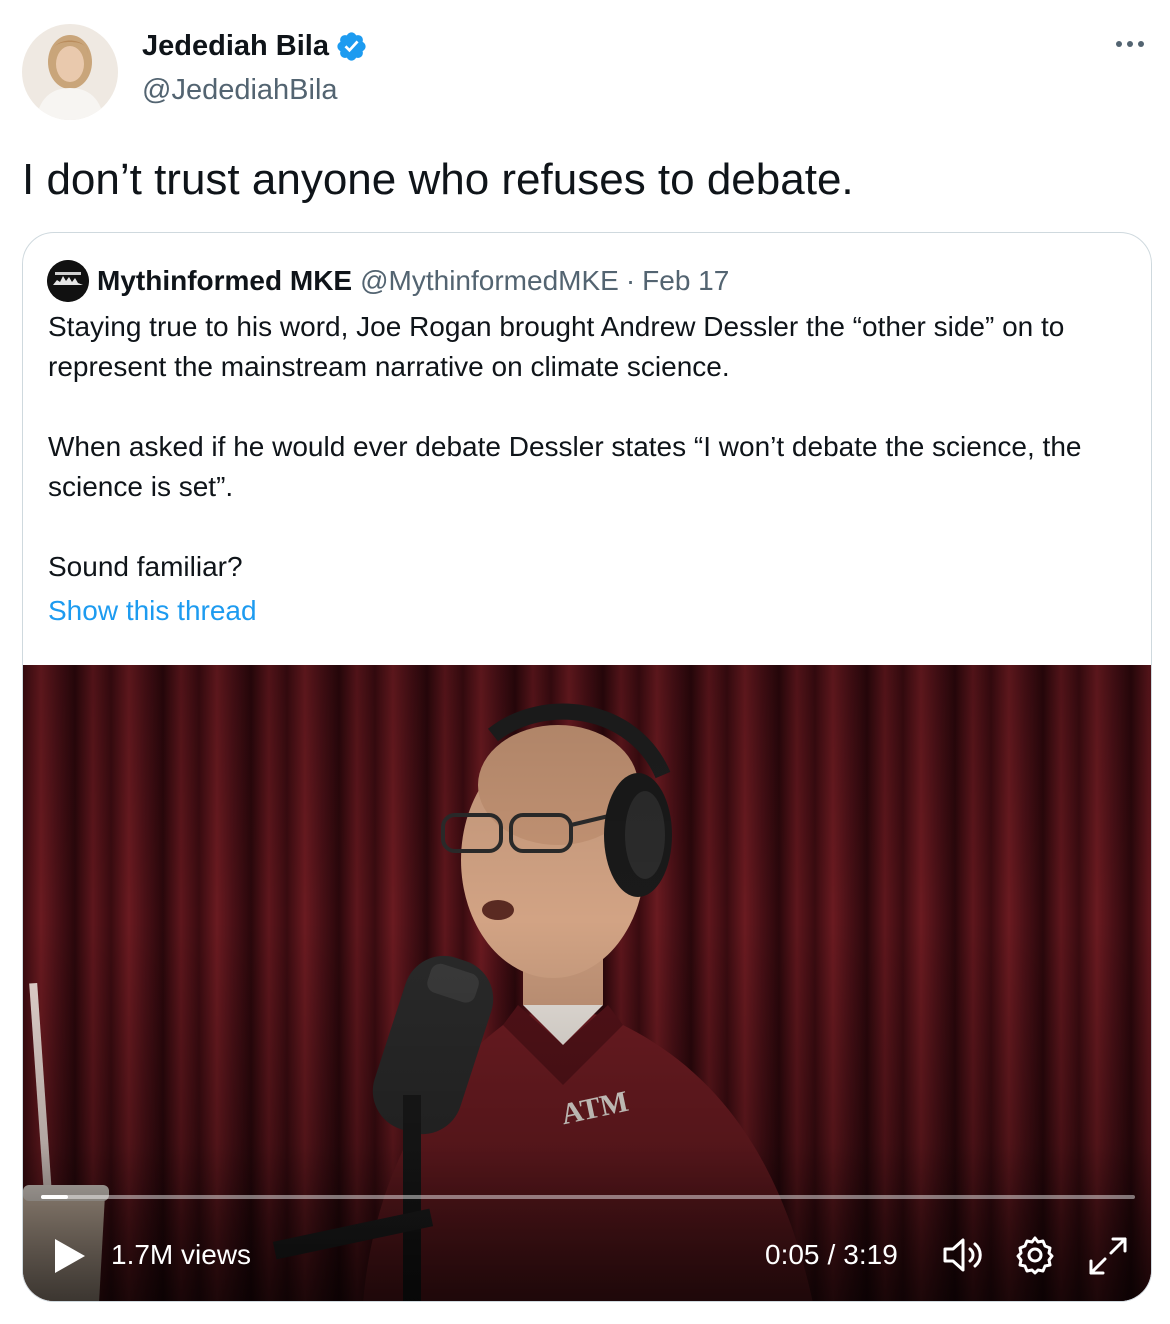 The width and height of the screenshot is (1170, 1324). I want to click on verified-badge-icon, so click(351, 46).